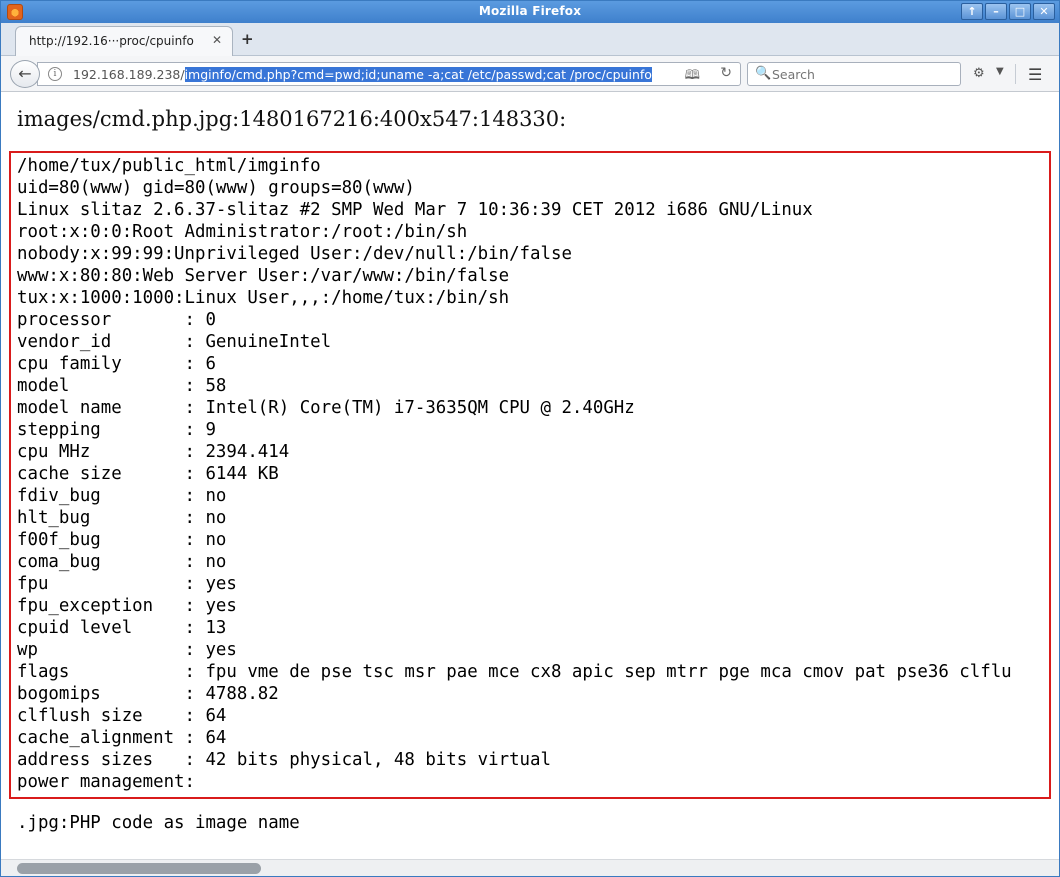  What do you see at coordinates (1020, 11) in the screenshot?
I see `maximize-button: □` at bounding box center [1020, 11].